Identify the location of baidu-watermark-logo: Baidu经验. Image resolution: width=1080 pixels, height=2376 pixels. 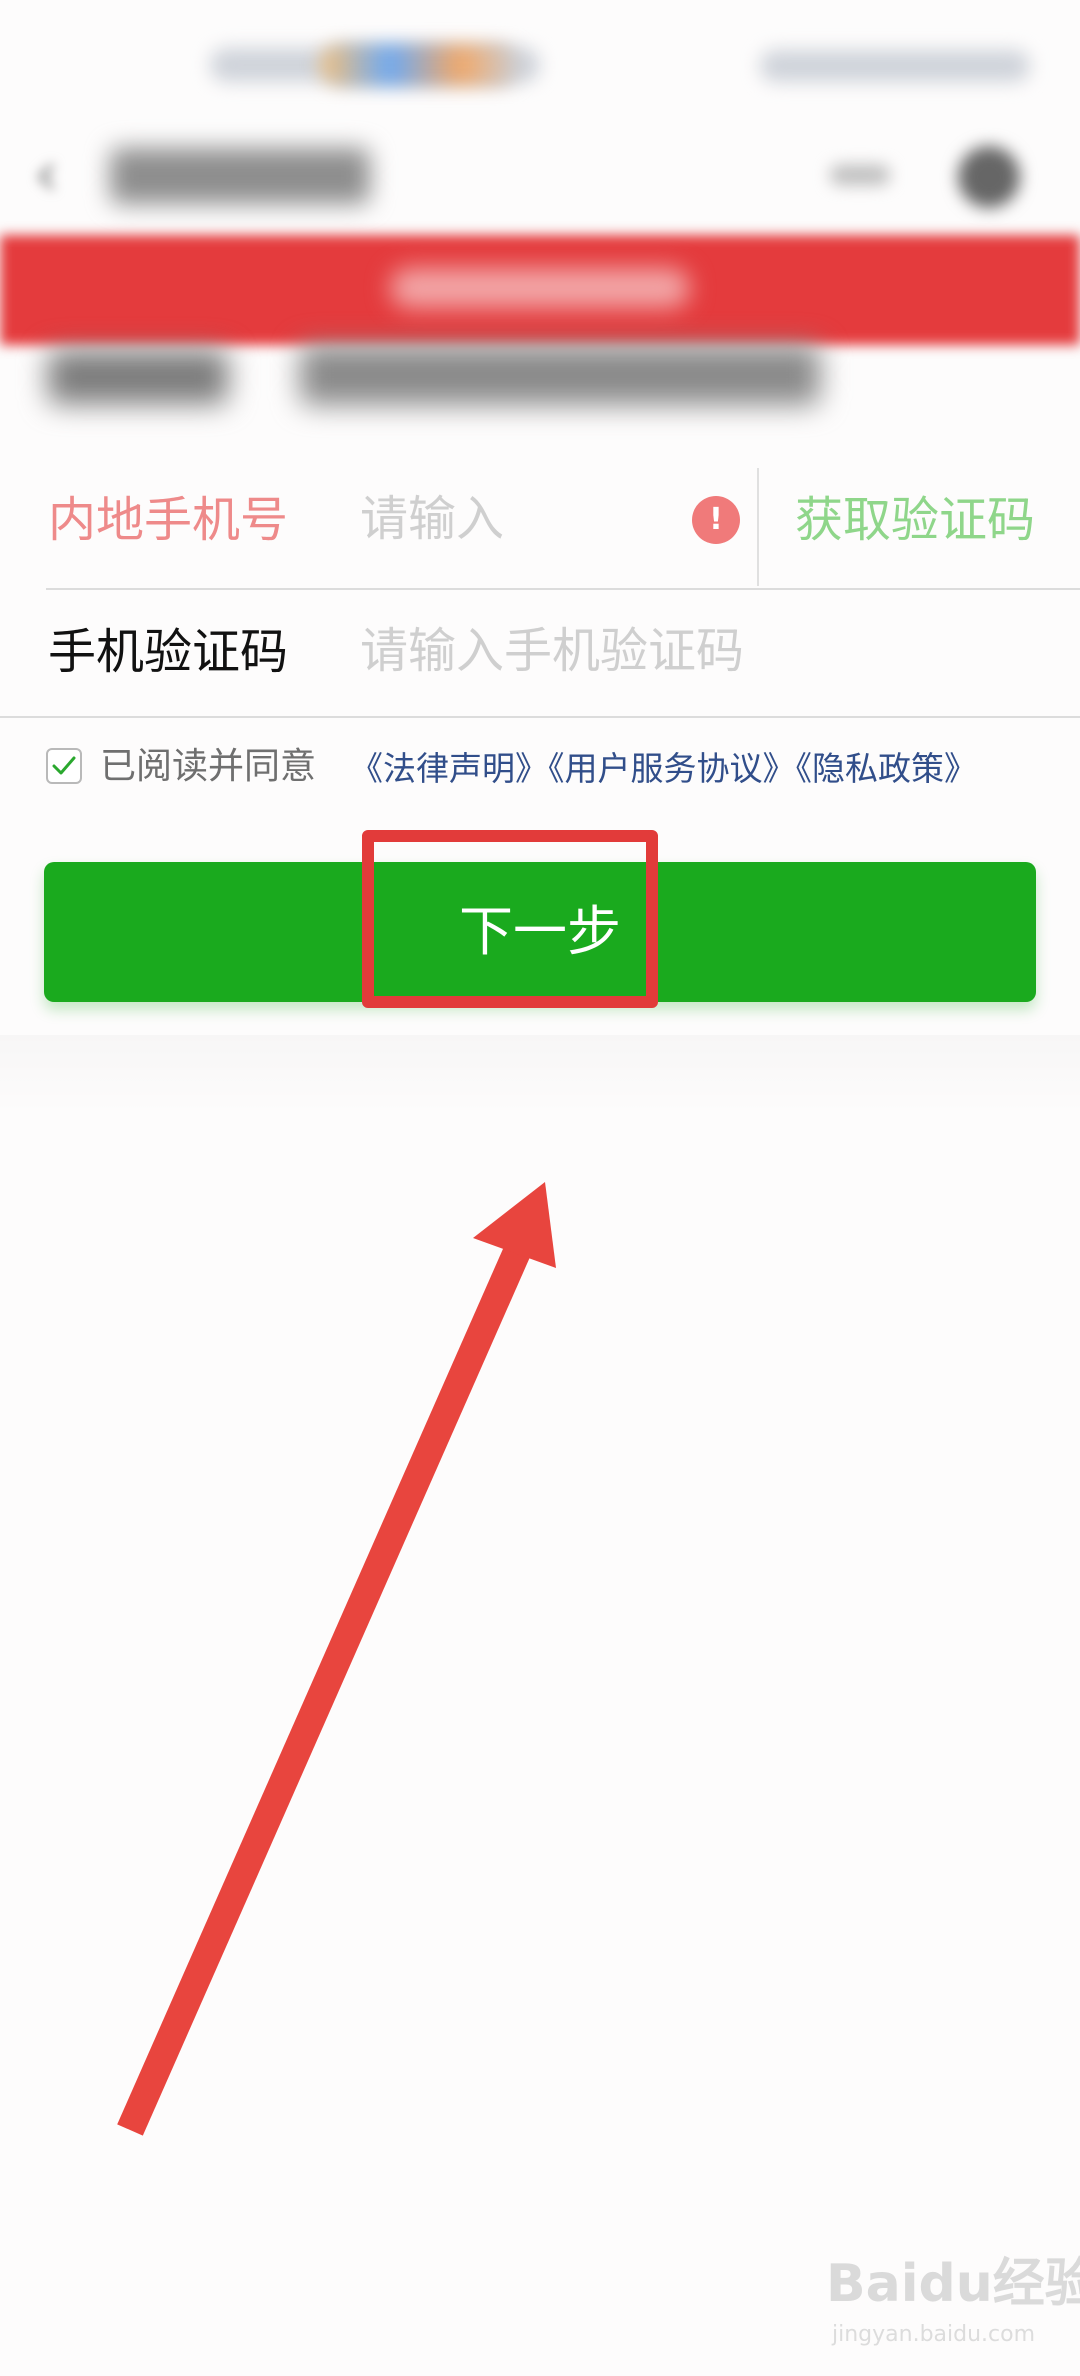
(953, 2284).